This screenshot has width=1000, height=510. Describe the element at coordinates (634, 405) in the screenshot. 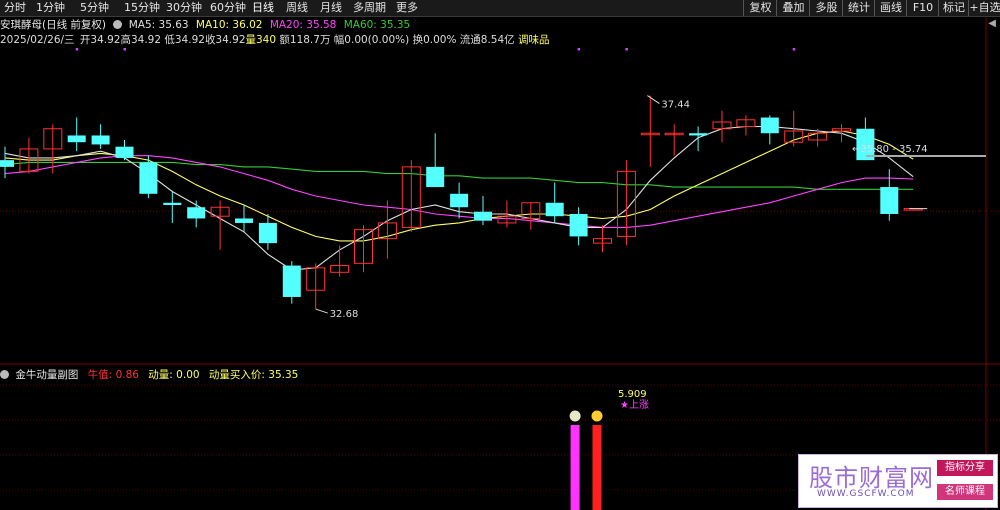

I see `signal-text-label: ★上涨` at that location.